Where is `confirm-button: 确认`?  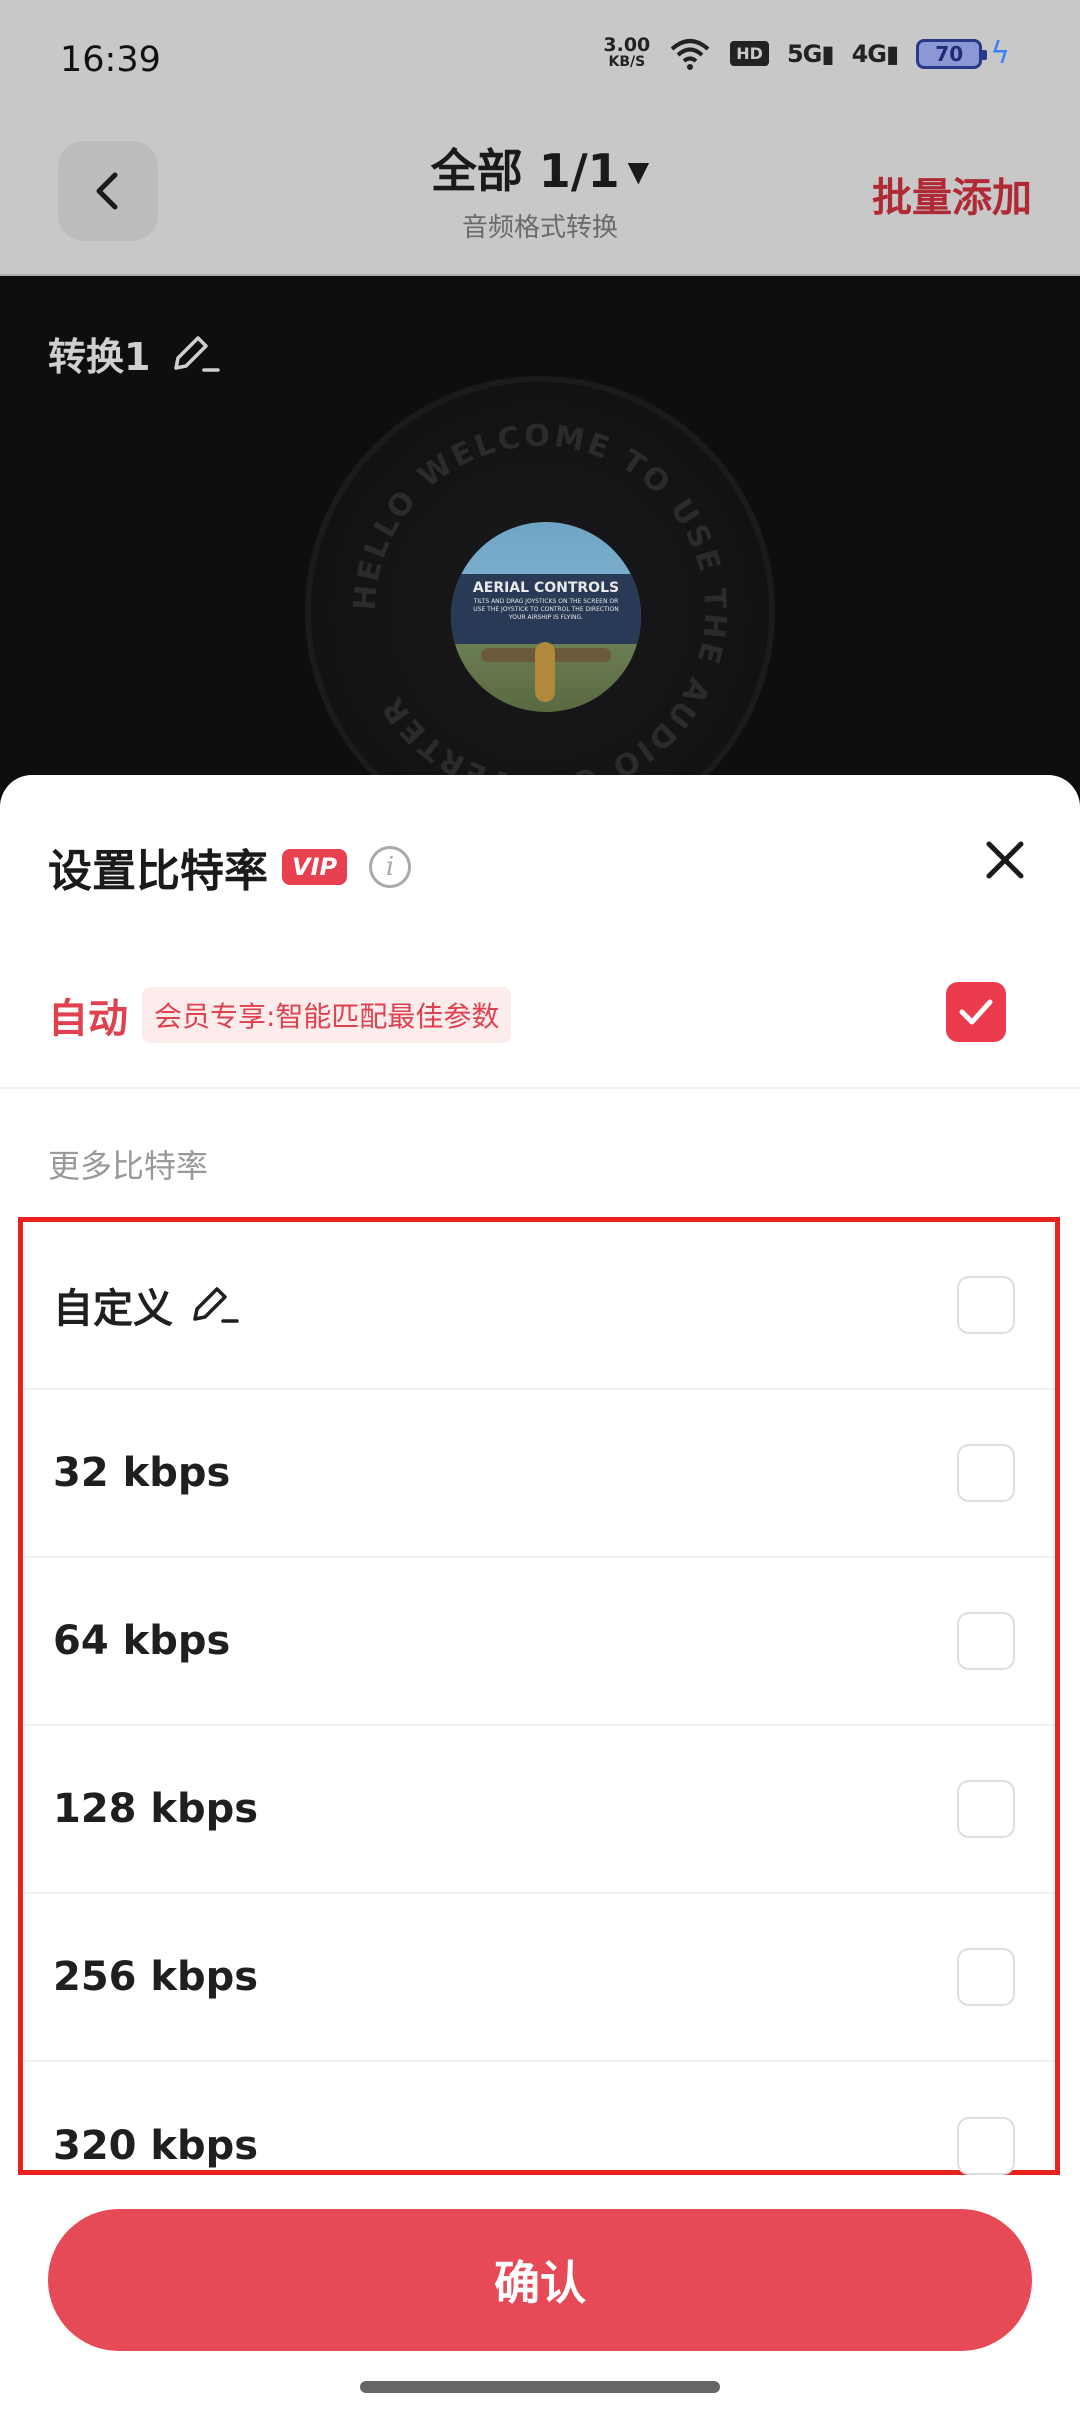
confirm-button: 确认 is located at coordinates (540, 2280).